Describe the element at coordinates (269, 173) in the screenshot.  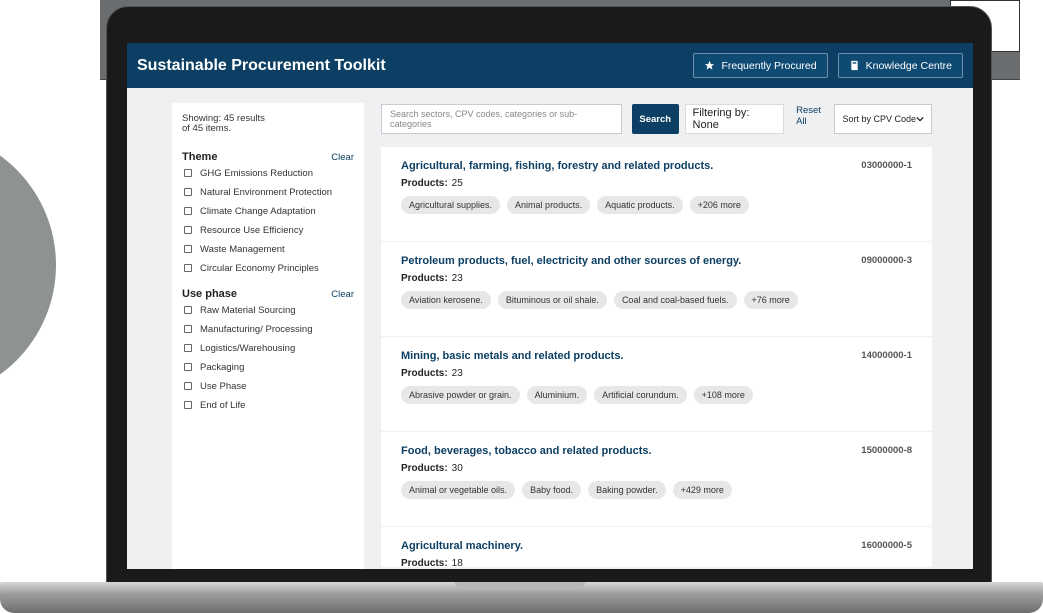
I see `theme-option: GHG Emissions Reduction` at that location.